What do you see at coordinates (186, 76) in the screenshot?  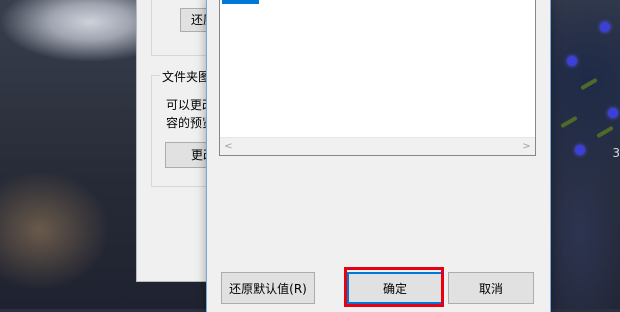 I see `folder-group-legend: 文件夹图` at bounding box center [186, 76].